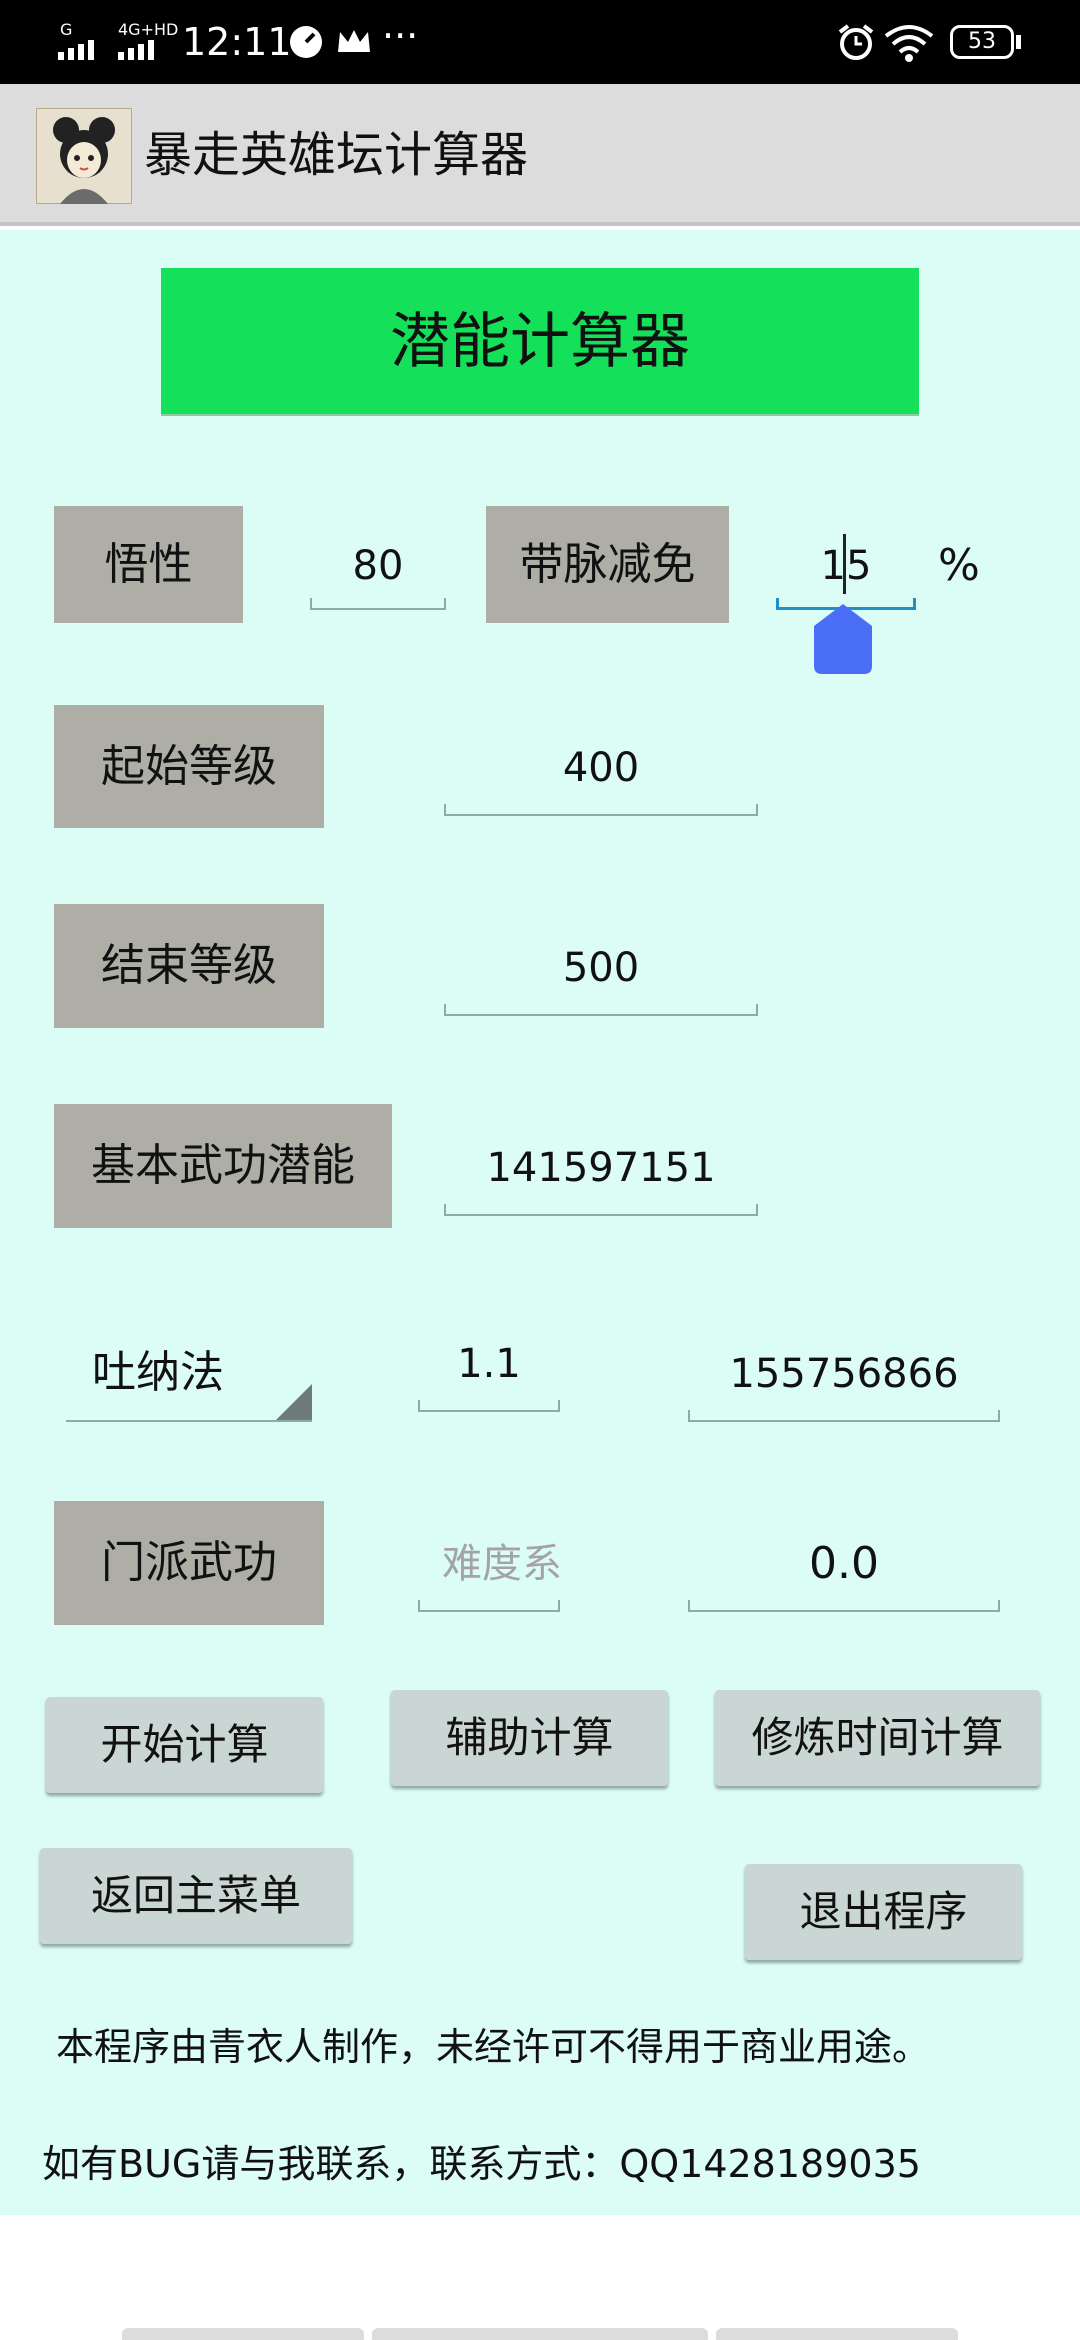  Describe the element at coordinates (540, 342) in the screenshot. I see `page-title-banner: 潜能计算器` at that location.